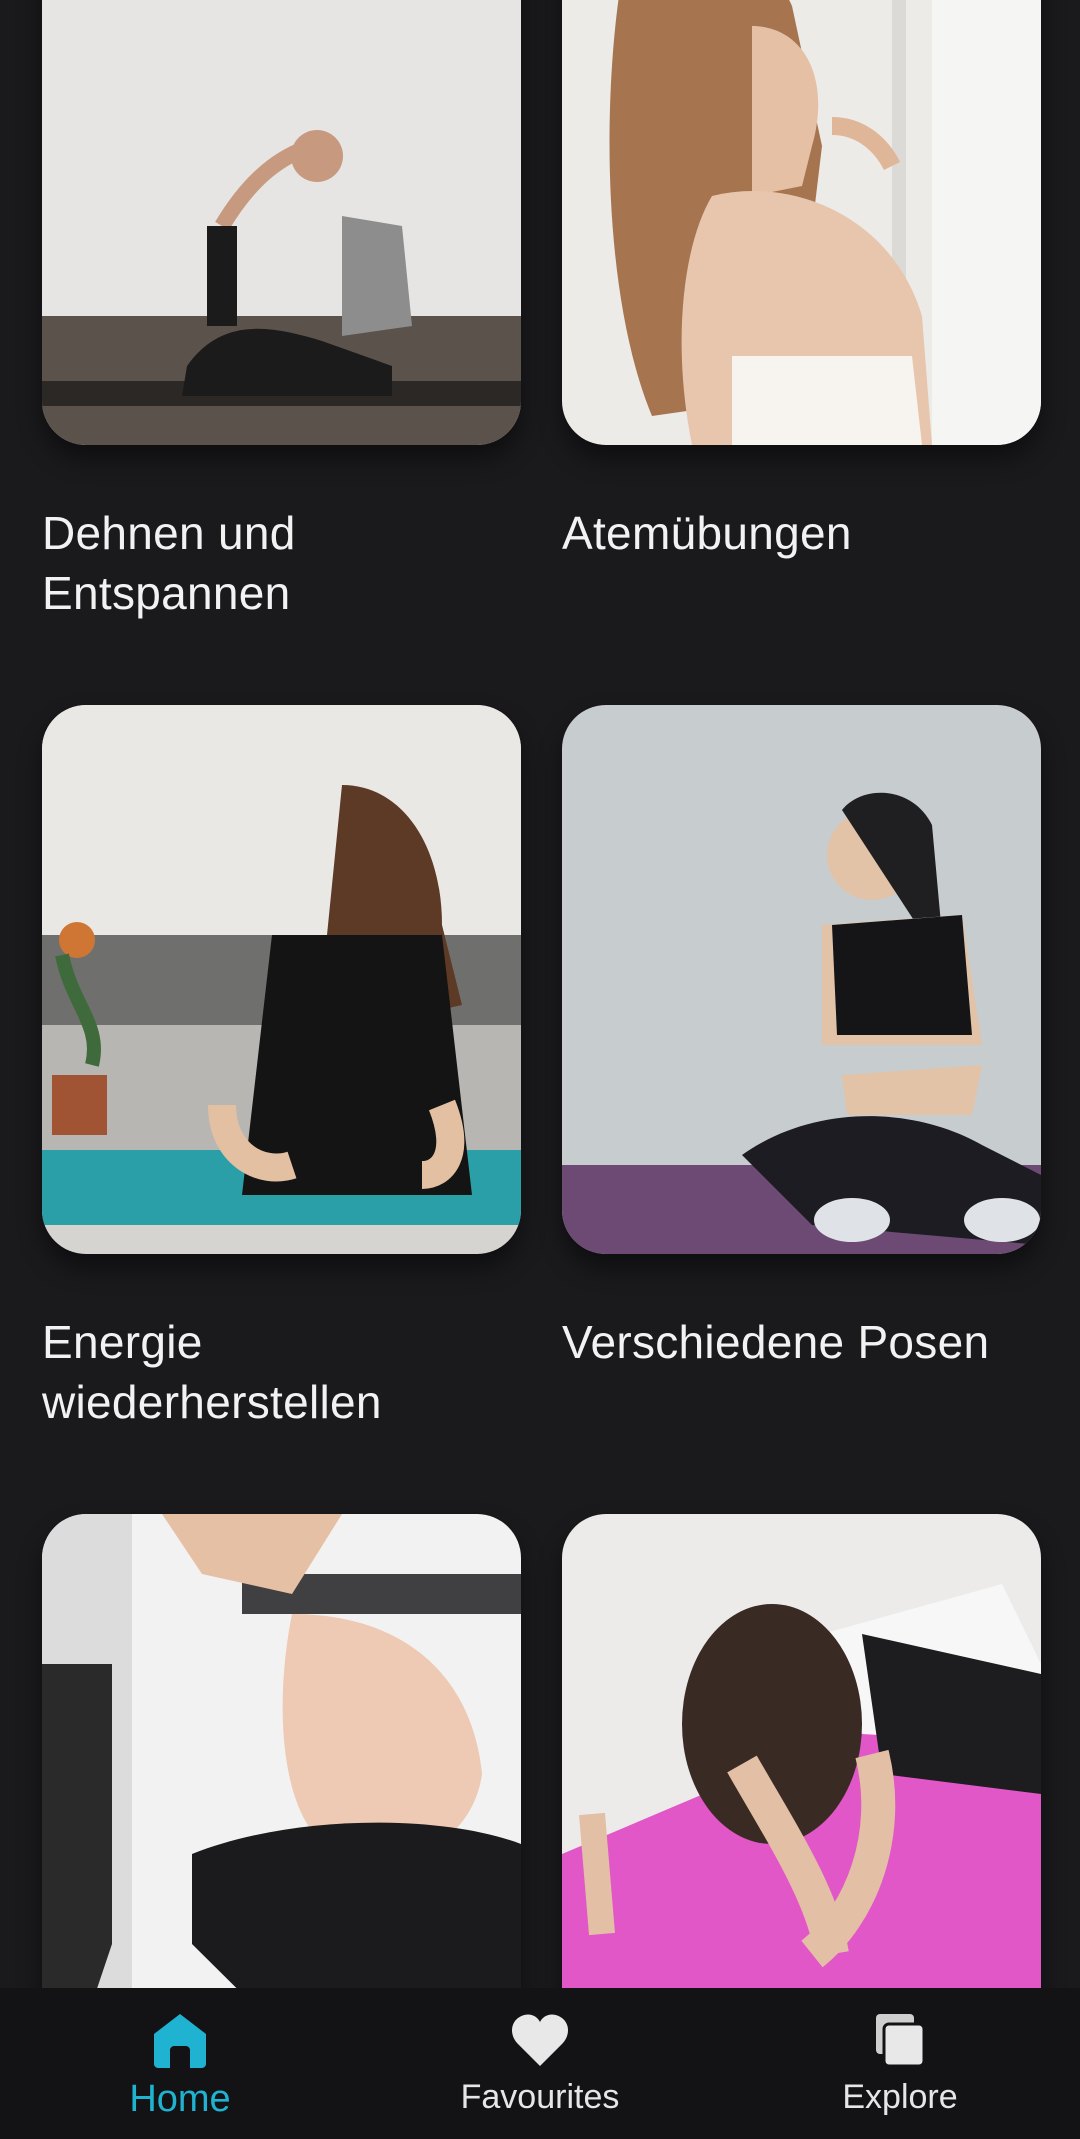 The height and width of the screenshot is (2139, 1080). Describe the element at coordinates (776, 1342) in the screenshot. I see `card-title: Verschiedene Posen` at that location.